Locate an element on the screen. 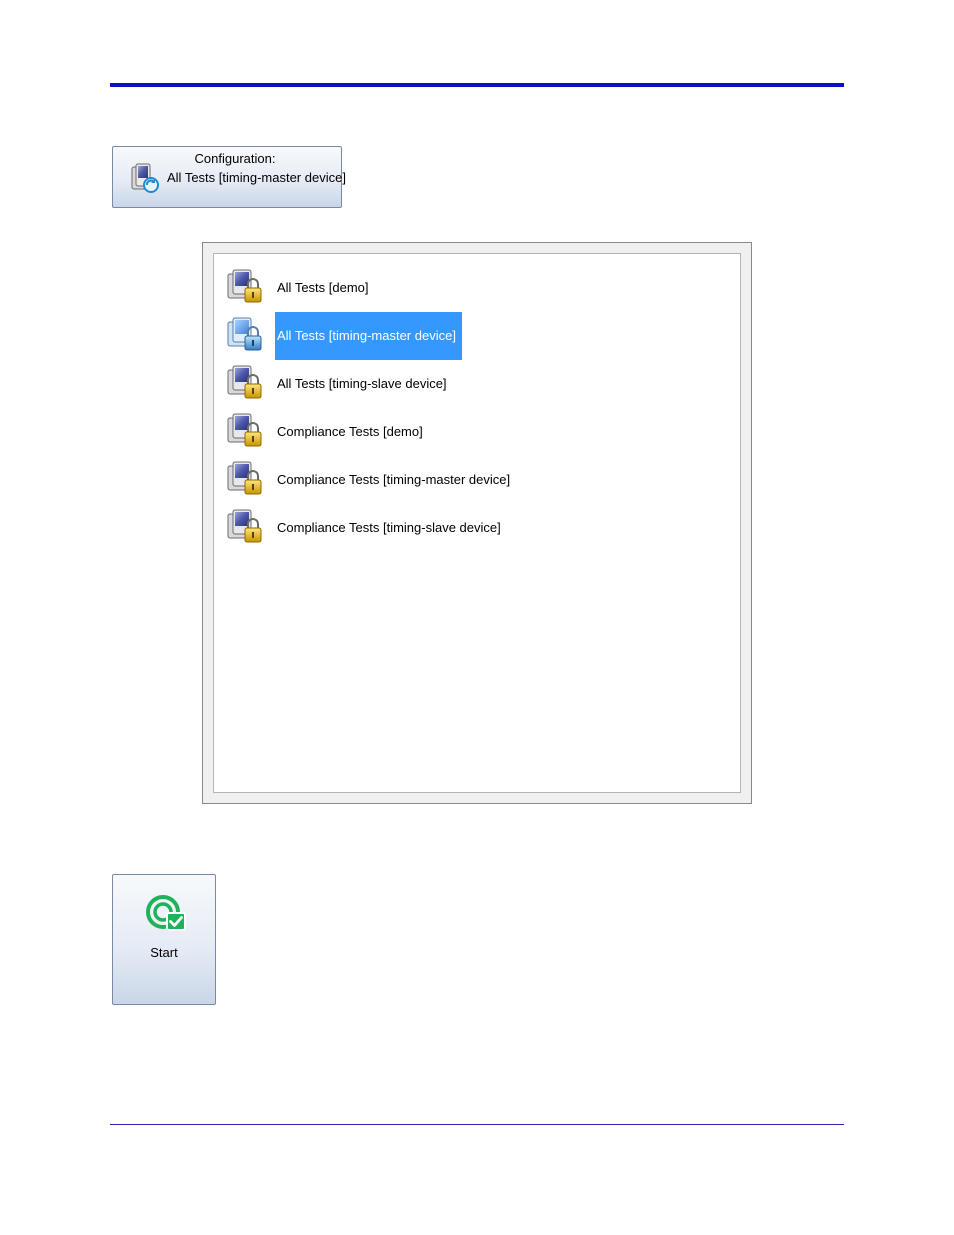  list-item-label: All Tests [timing-master device] is located at coordinates (368, 336).